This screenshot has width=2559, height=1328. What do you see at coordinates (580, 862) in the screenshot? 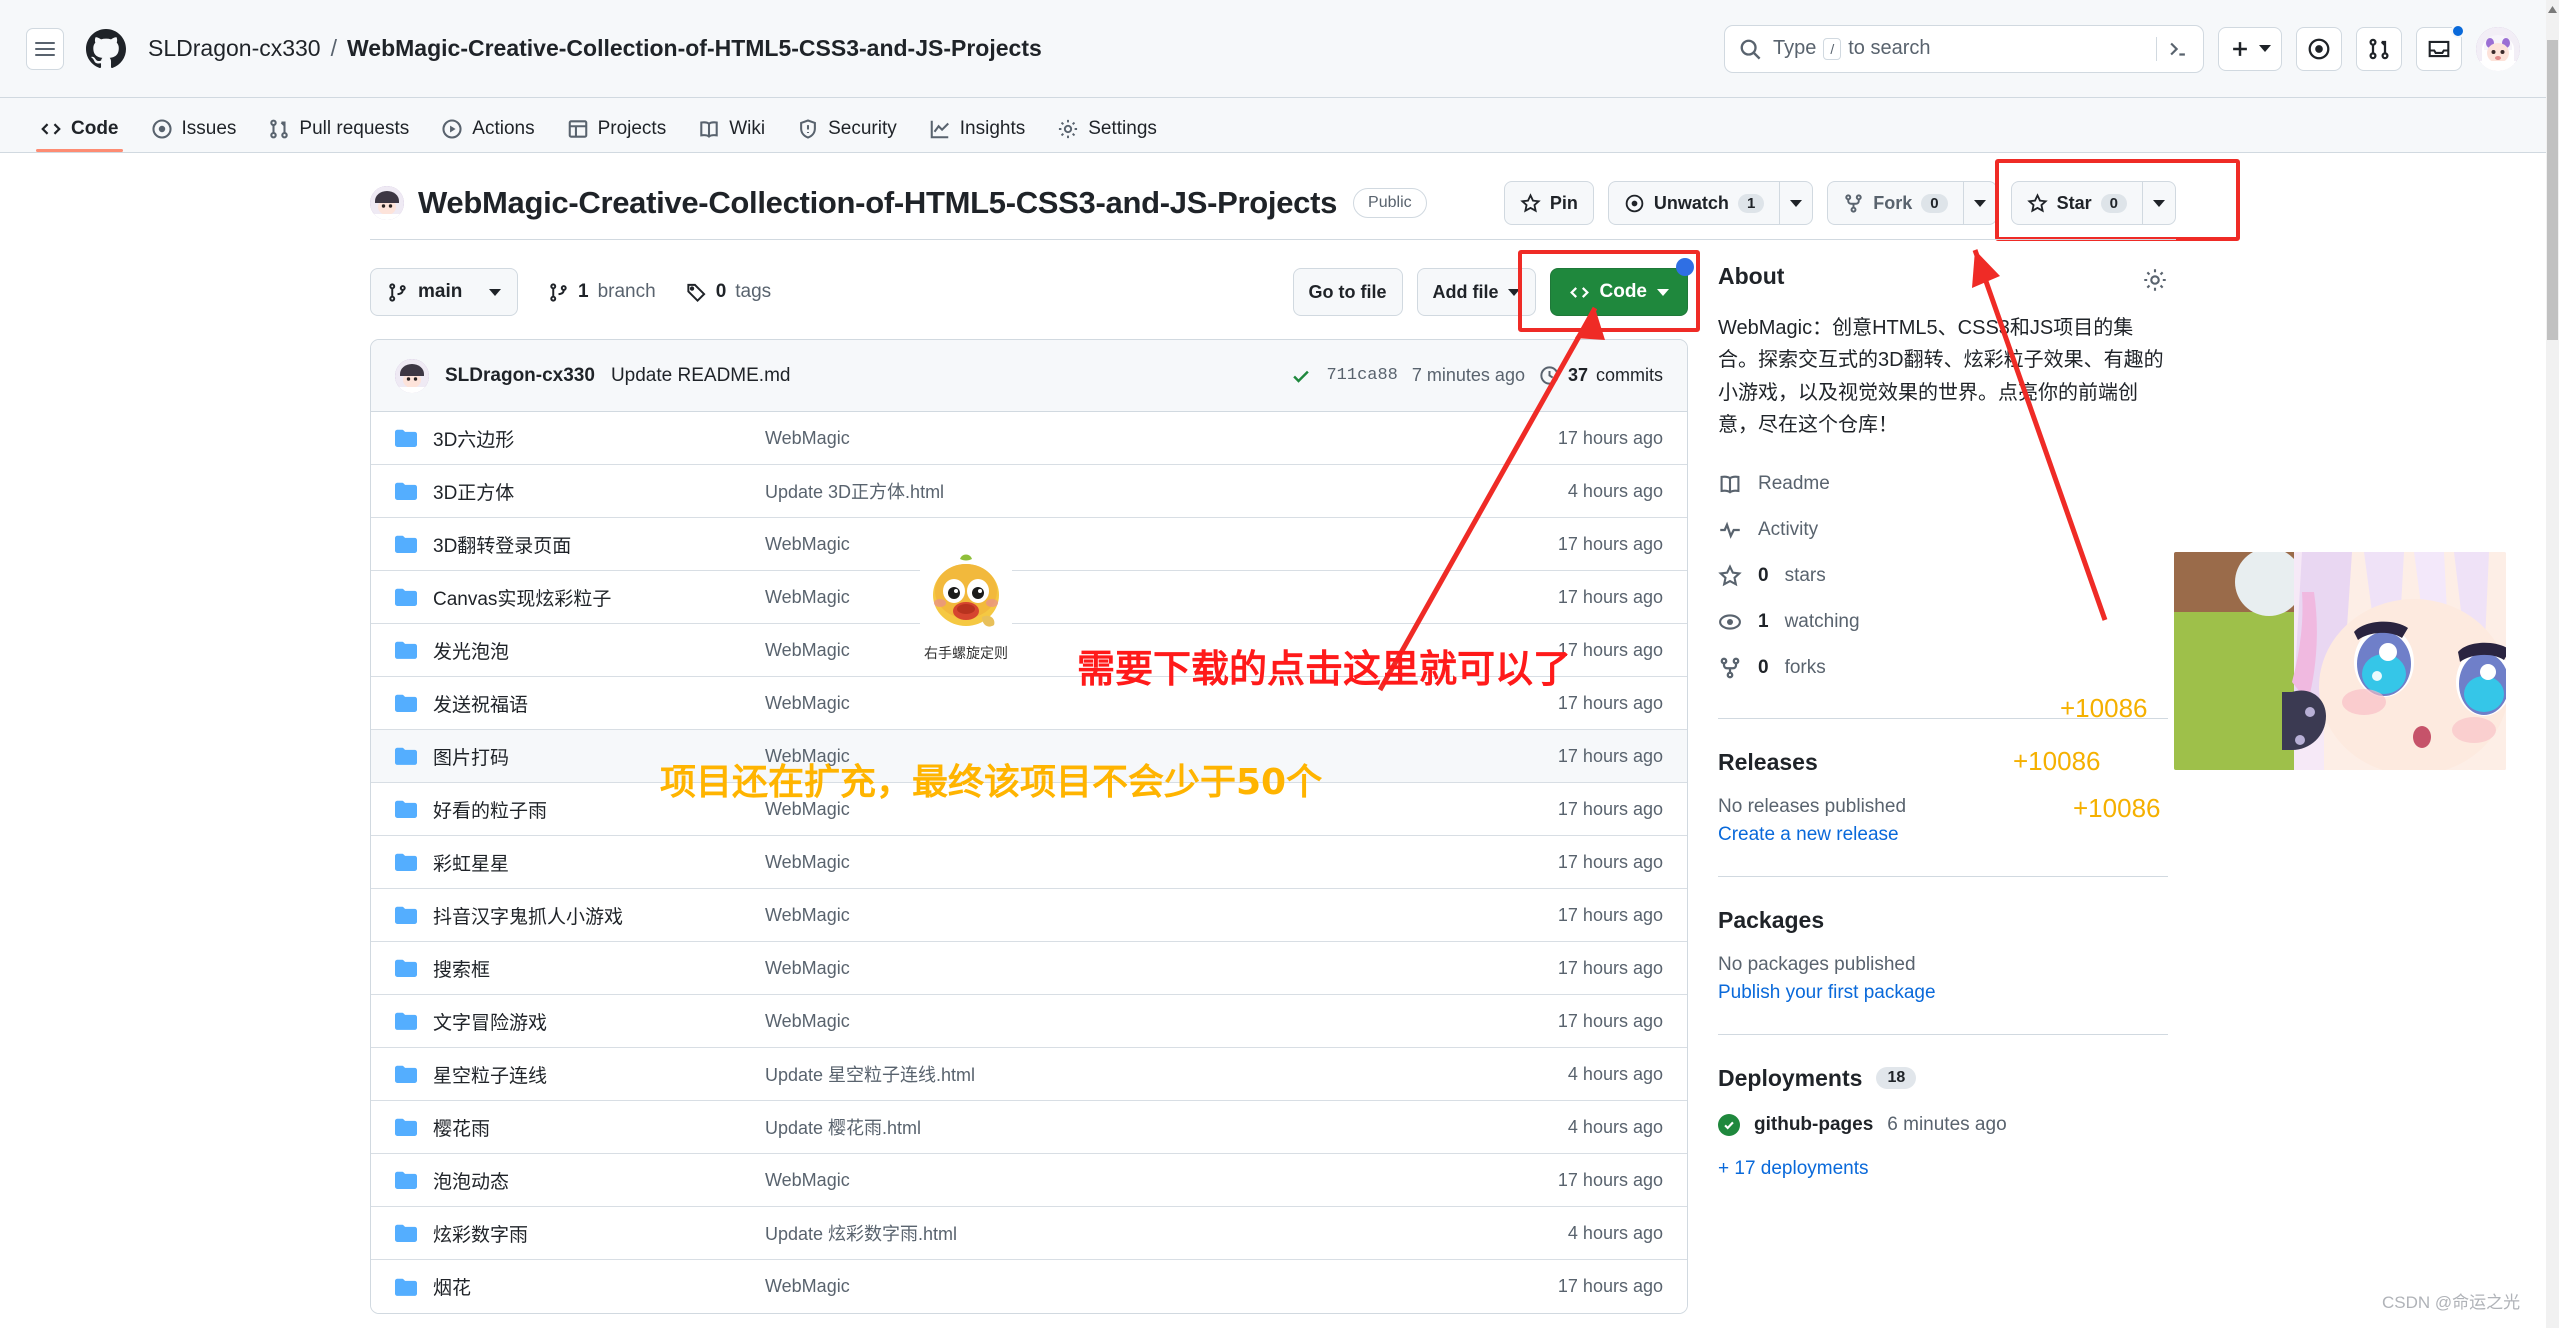
I see `file-name-cell: 彩虹星星` at bounding box center [580, 862].